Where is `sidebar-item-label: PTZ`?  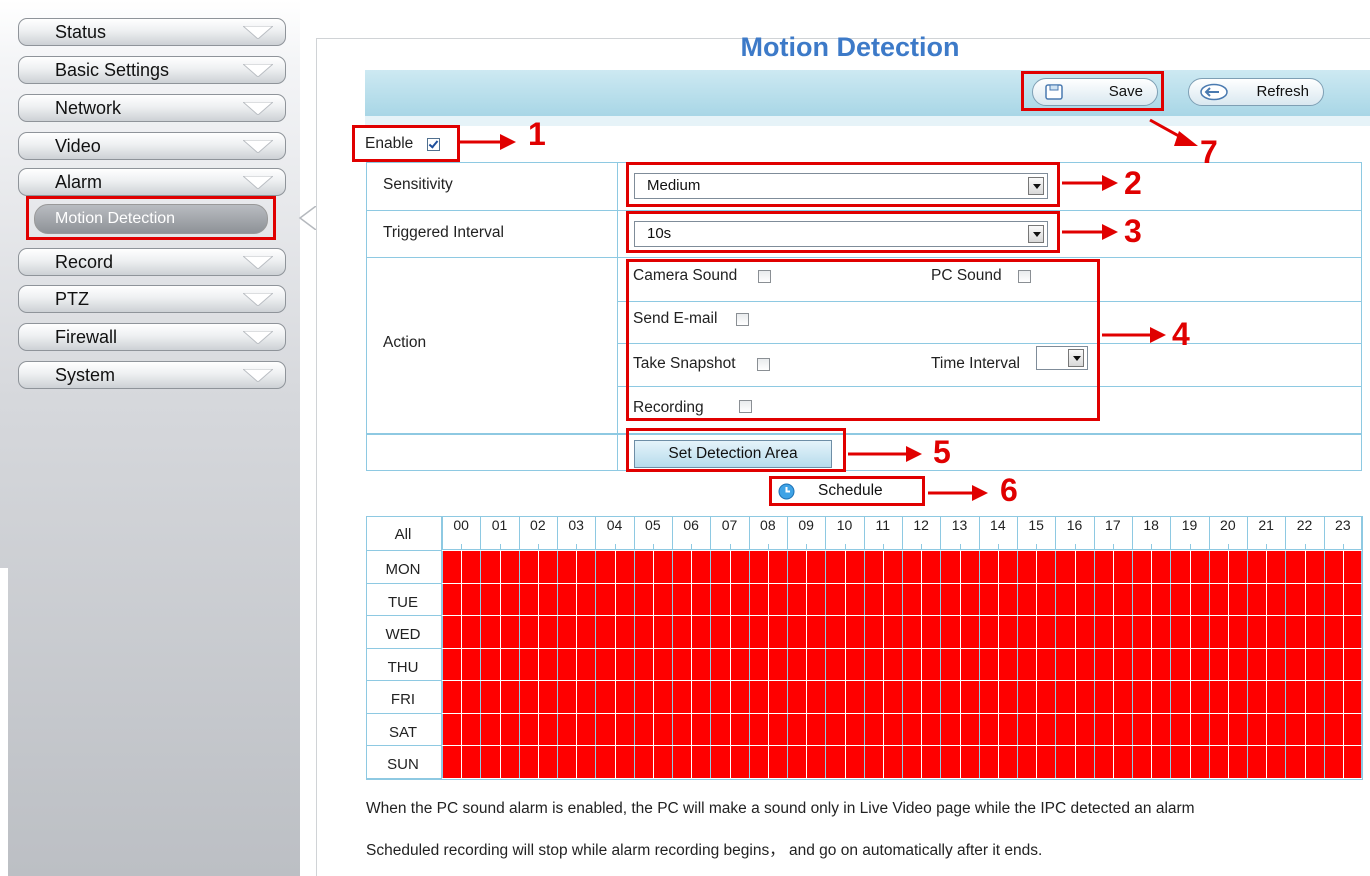
sidebar-item-label: PTZ is located at coordinates (72, 299).